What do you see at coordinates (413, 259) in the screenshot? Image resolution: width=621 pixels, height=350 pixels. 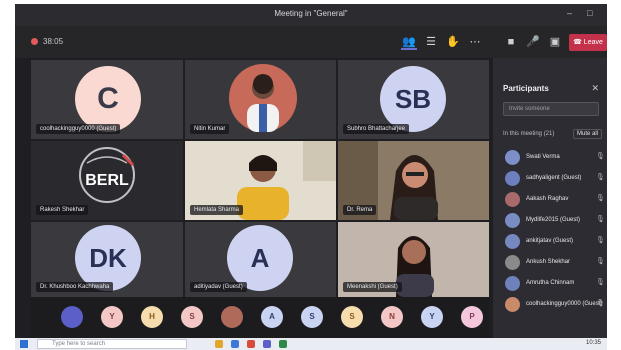 I see `participant-video: Meenakshi (Guest)` at bounding box center [413, 259].